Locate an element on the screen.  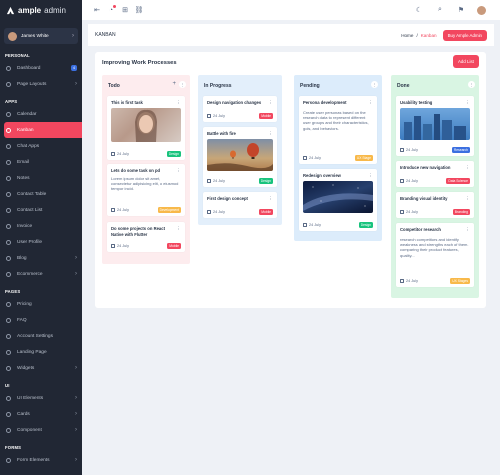
task-card: Battle with fire ⋮ 24 July Design is located at coordinates (240, 157).